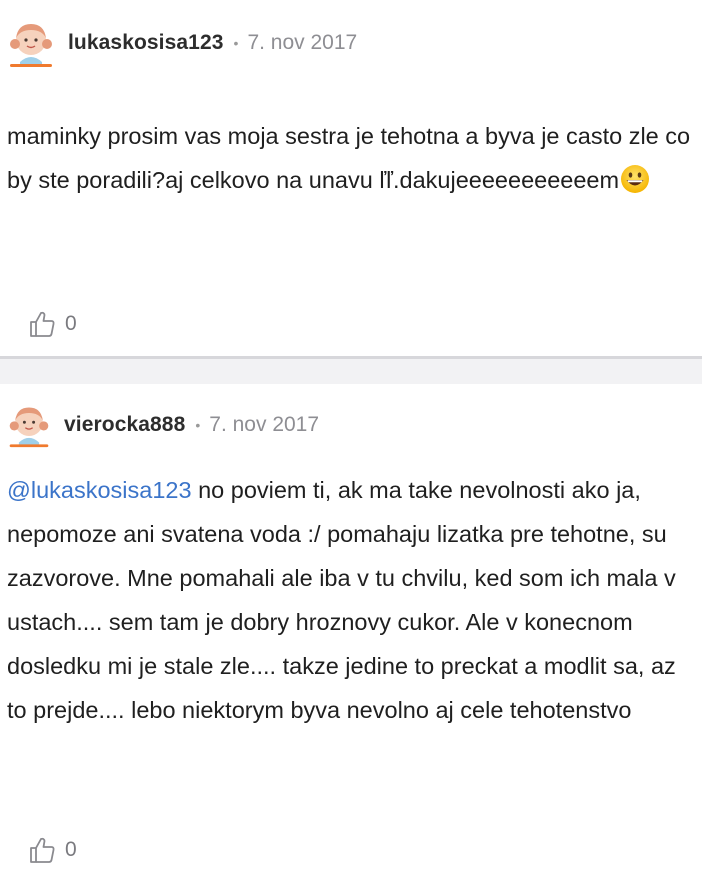  I want to click on user-mention-link: @lukaskosisa123, so click(99, 490).